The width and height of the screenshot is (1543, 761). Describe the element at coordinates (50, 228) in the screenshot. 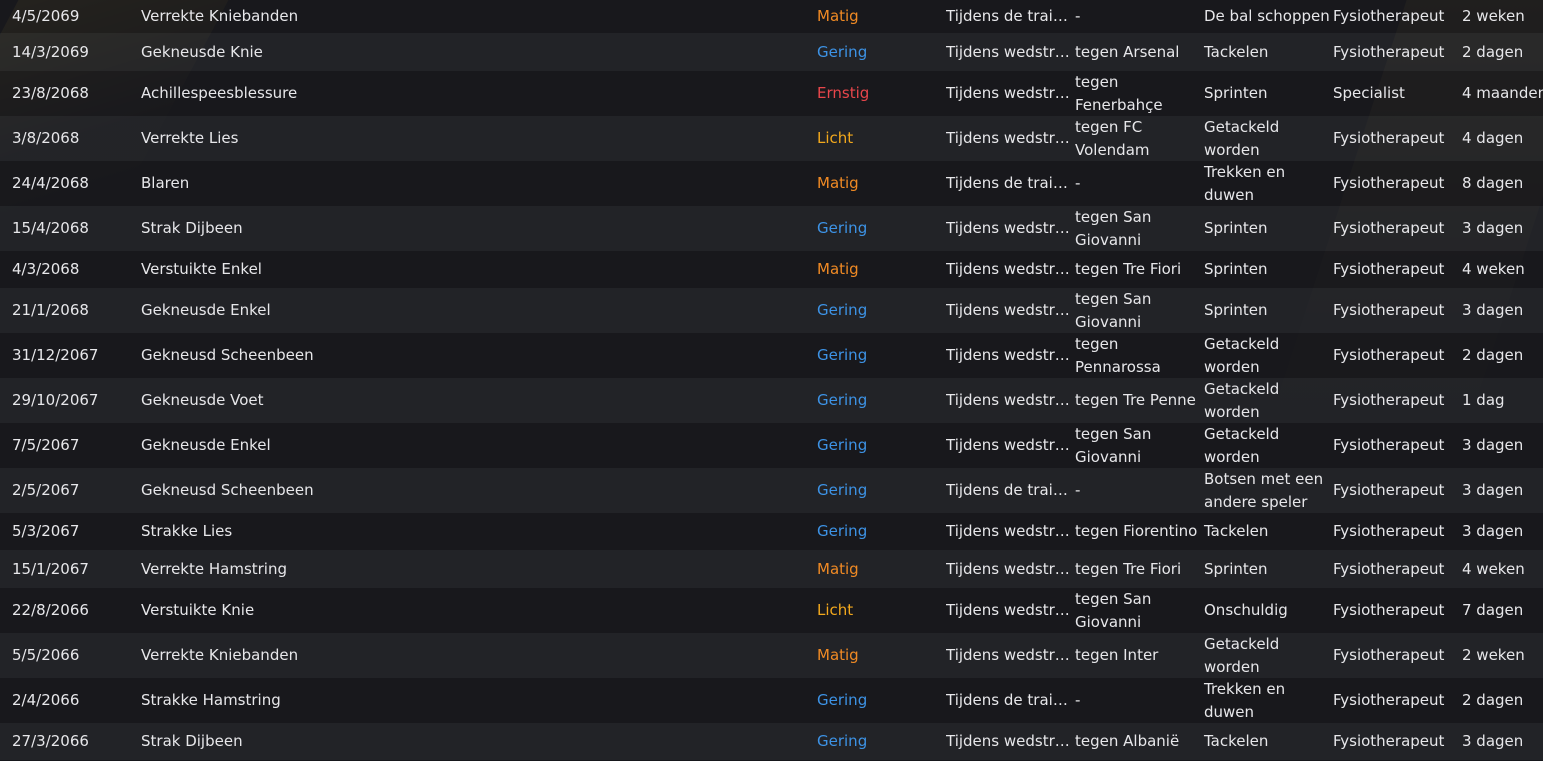

I see `injury-date: 15/4/2068` at that location.